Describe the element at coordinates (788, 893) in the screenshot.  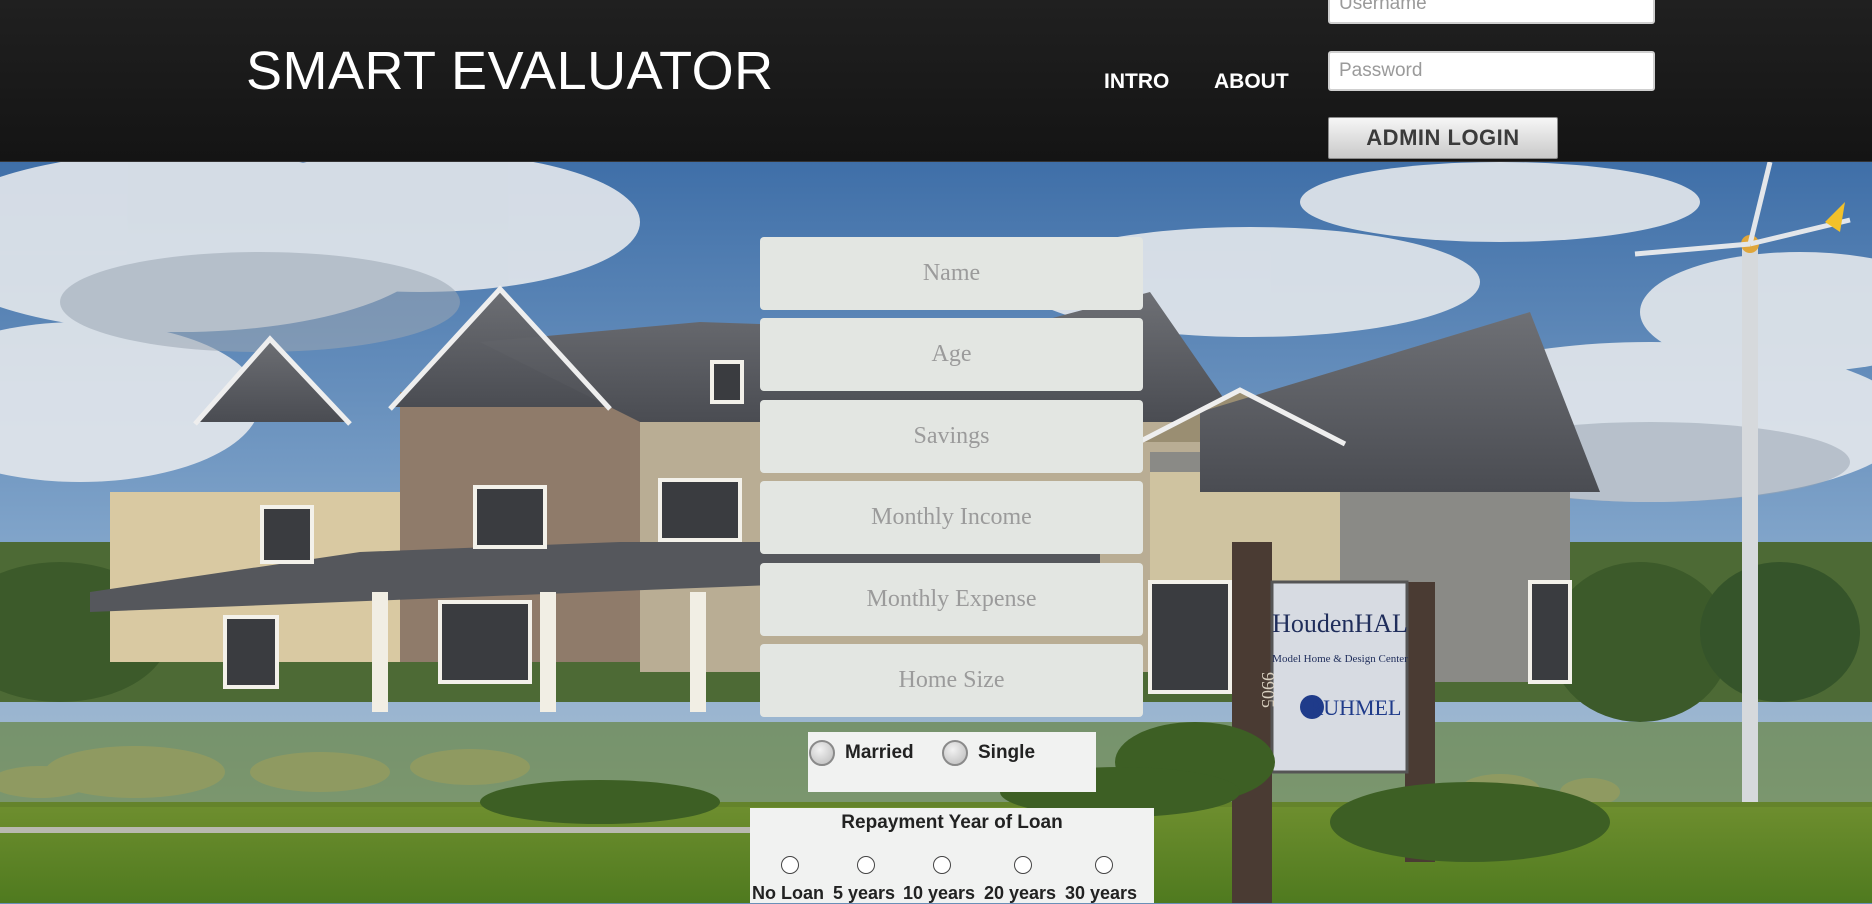
I see `no-loan-label: No Loan` at that location.